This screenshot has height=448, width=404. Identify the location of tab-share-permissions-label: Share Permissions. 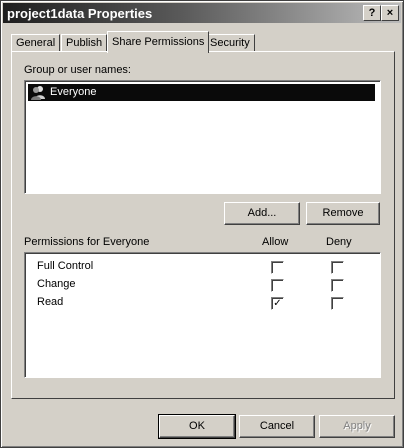
(158, 42).